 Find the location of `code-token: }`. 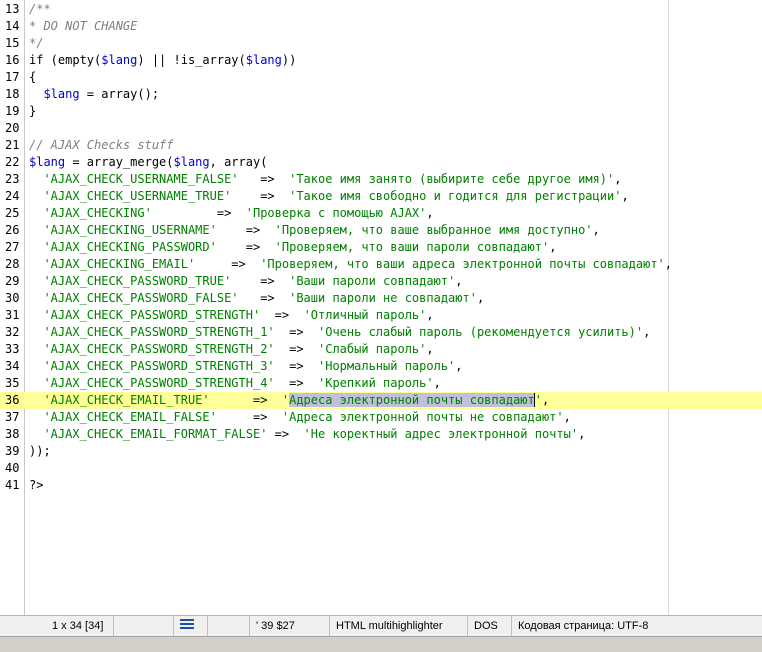

code-token: } is located at coordinates (33, 111).